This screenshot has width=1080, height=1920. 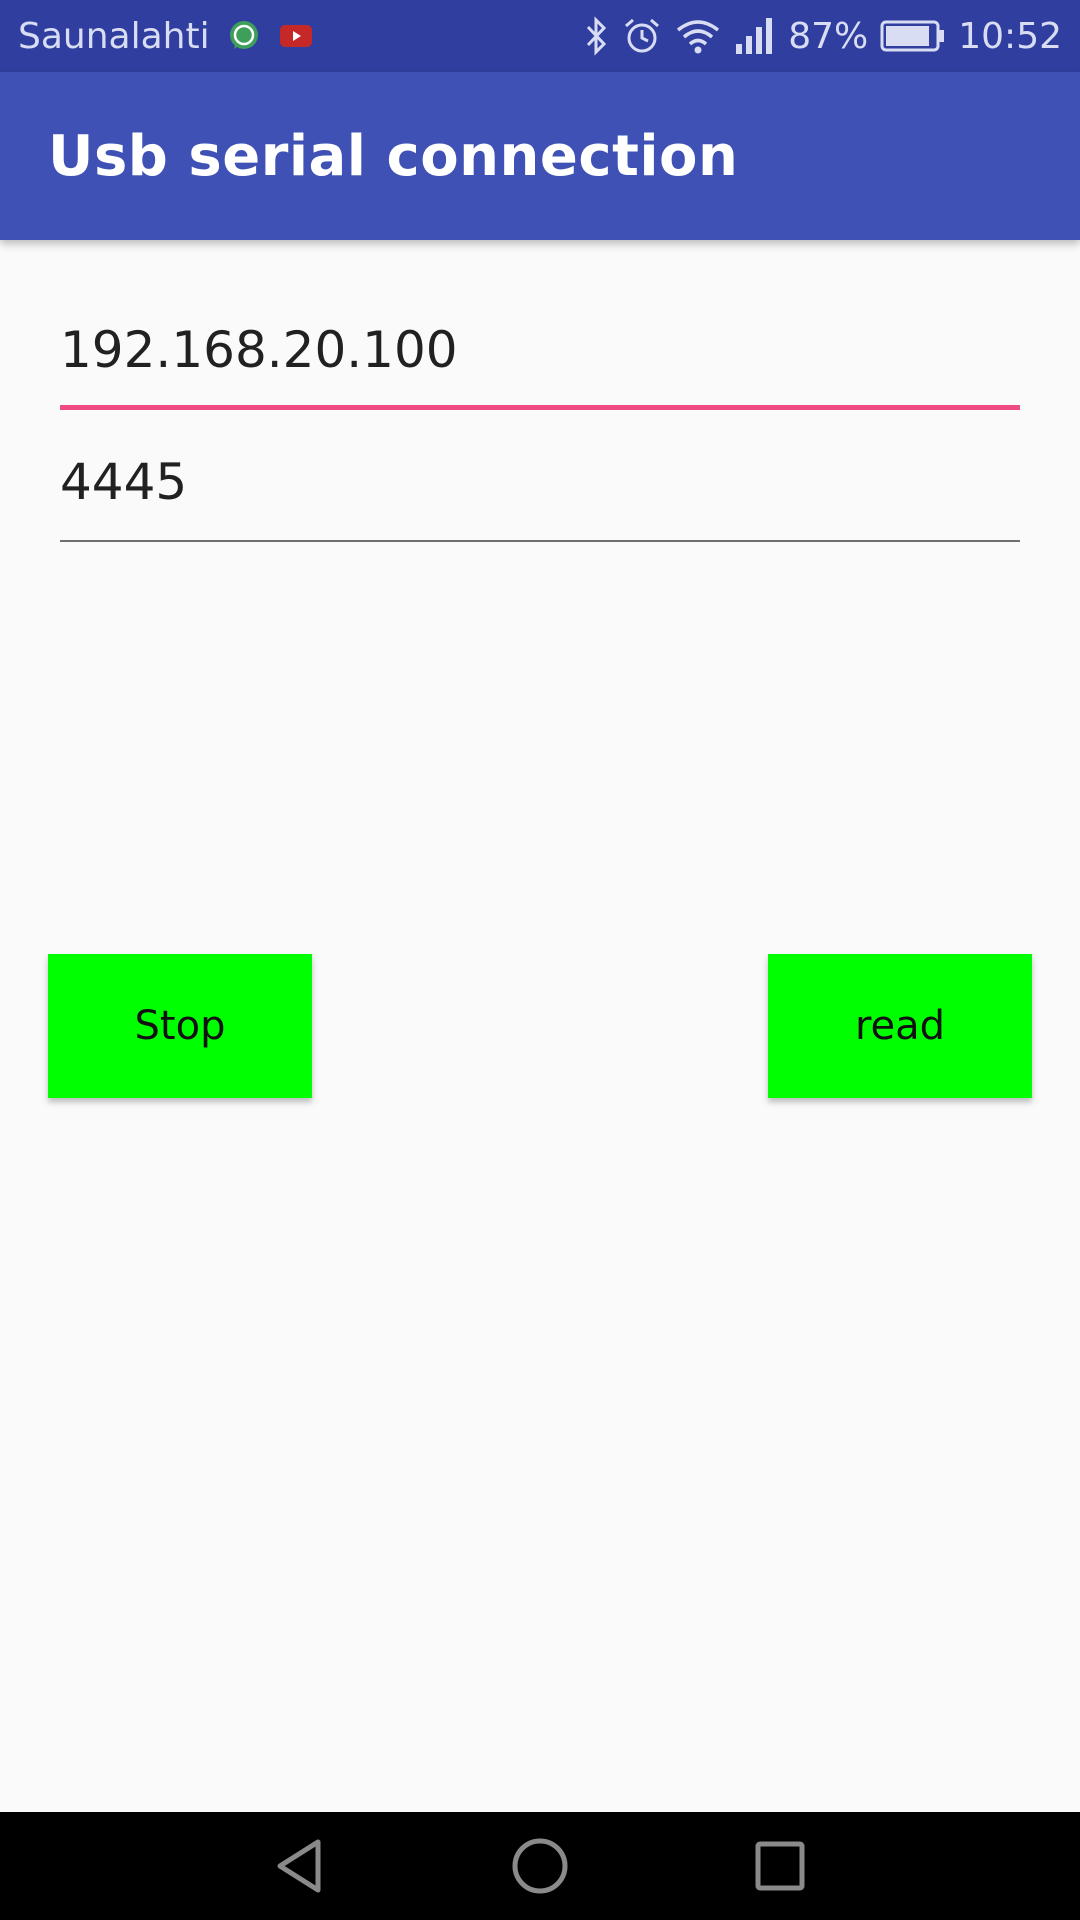 What do you see at coordinates (114, 36) in the screenshot?
I see `carrier-name: Saunalahti` at bounding box center [114, 36].